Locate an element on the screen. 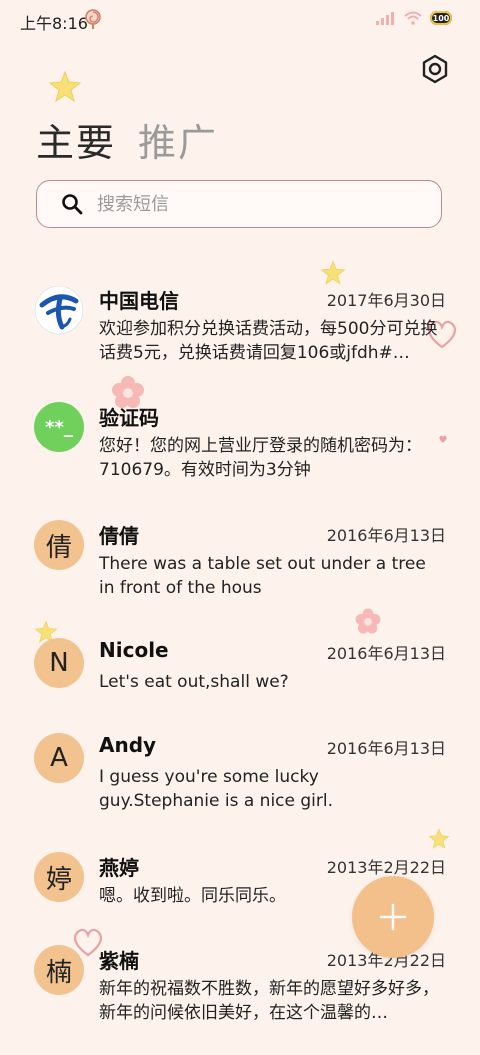 Image resolution: width=480 pixels, height=1055 pixels. china-telecom-logo-avatar is located at coordinates (59, 310).